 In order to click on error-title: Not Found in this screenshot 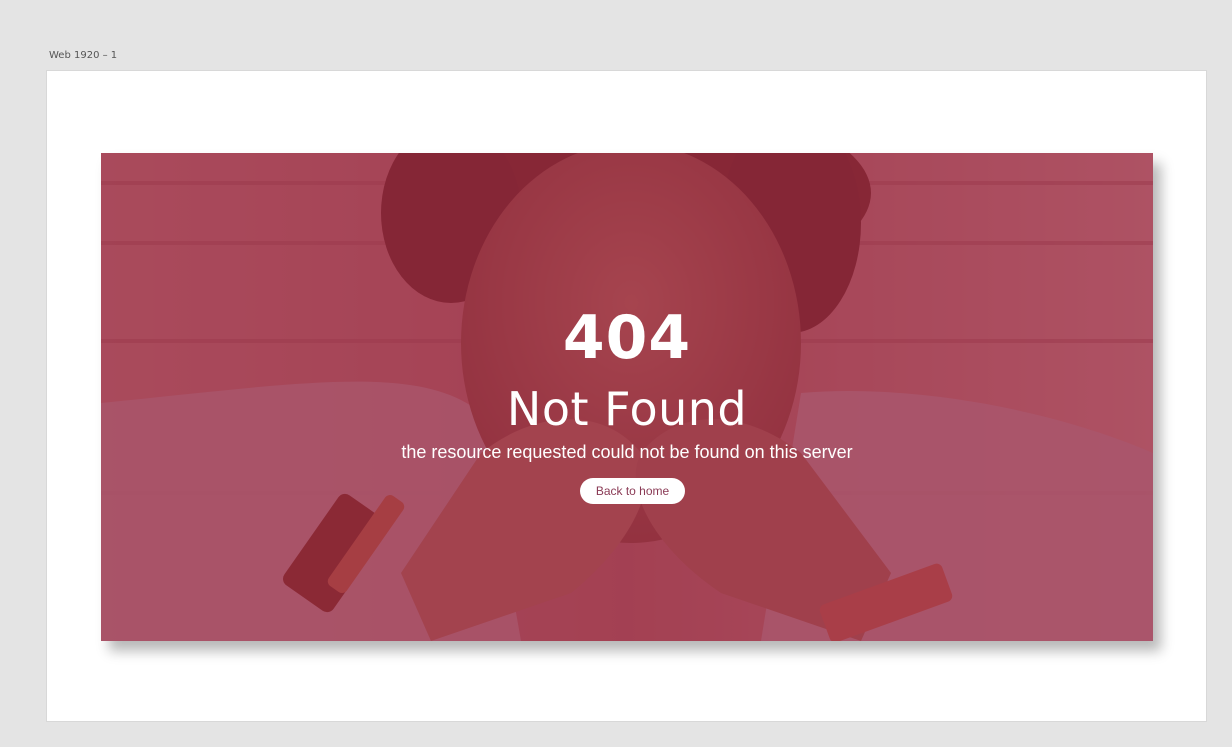, I will do `click(627, 409)`.